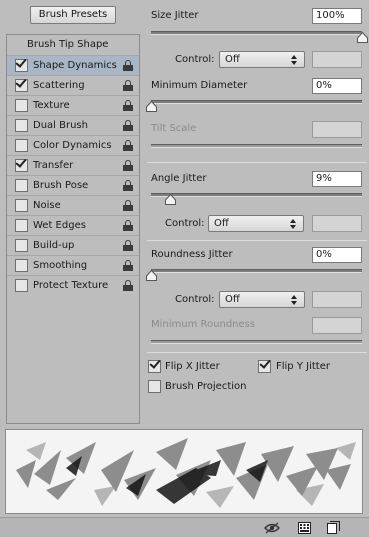 The width and height of the screenshot is (369, 537). What do you see at coordinates (337, 129) in the screenshot?
I see `tilt-scale-field` at bounding box center [337, 129].